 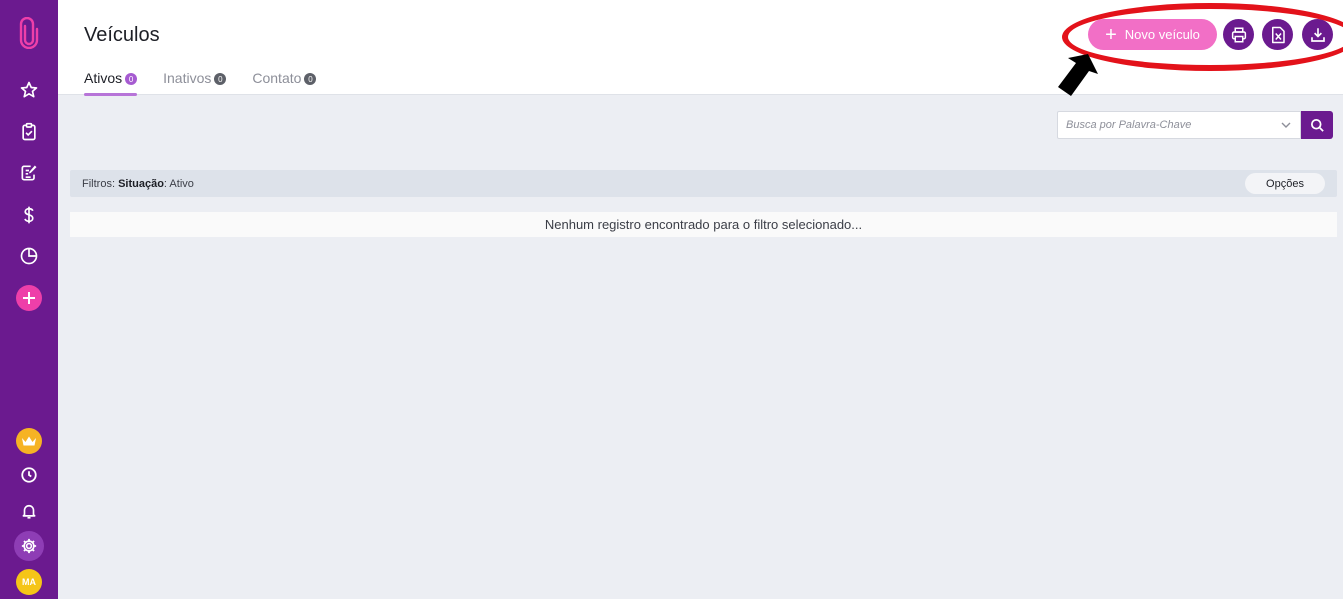 I want to click on tab-ativos: Ativos 0, so click(x=111, y=83).